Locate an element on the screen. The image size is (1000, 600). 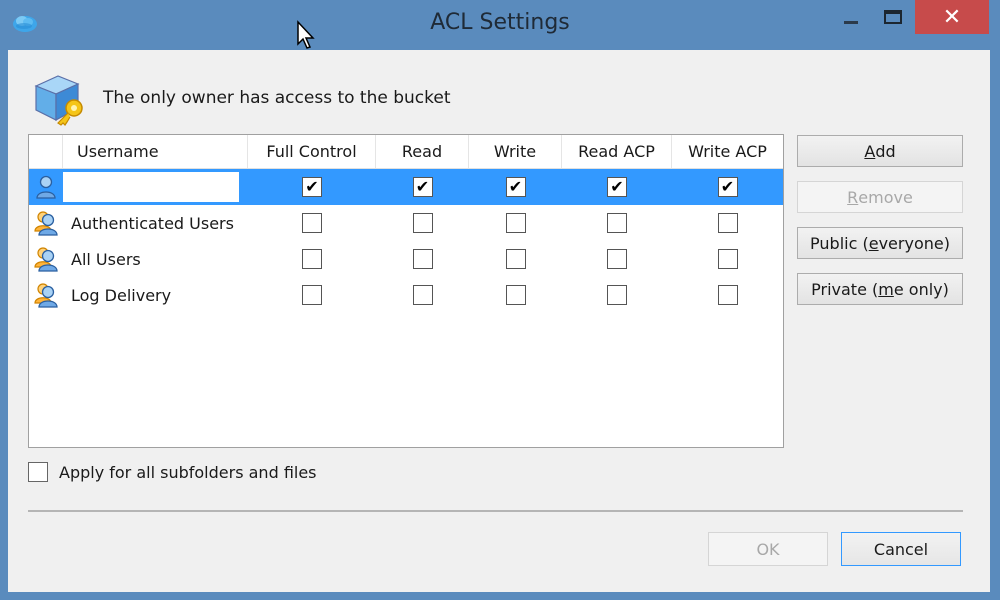
permission-cell-write-acp is located at coordinates (727, 223).